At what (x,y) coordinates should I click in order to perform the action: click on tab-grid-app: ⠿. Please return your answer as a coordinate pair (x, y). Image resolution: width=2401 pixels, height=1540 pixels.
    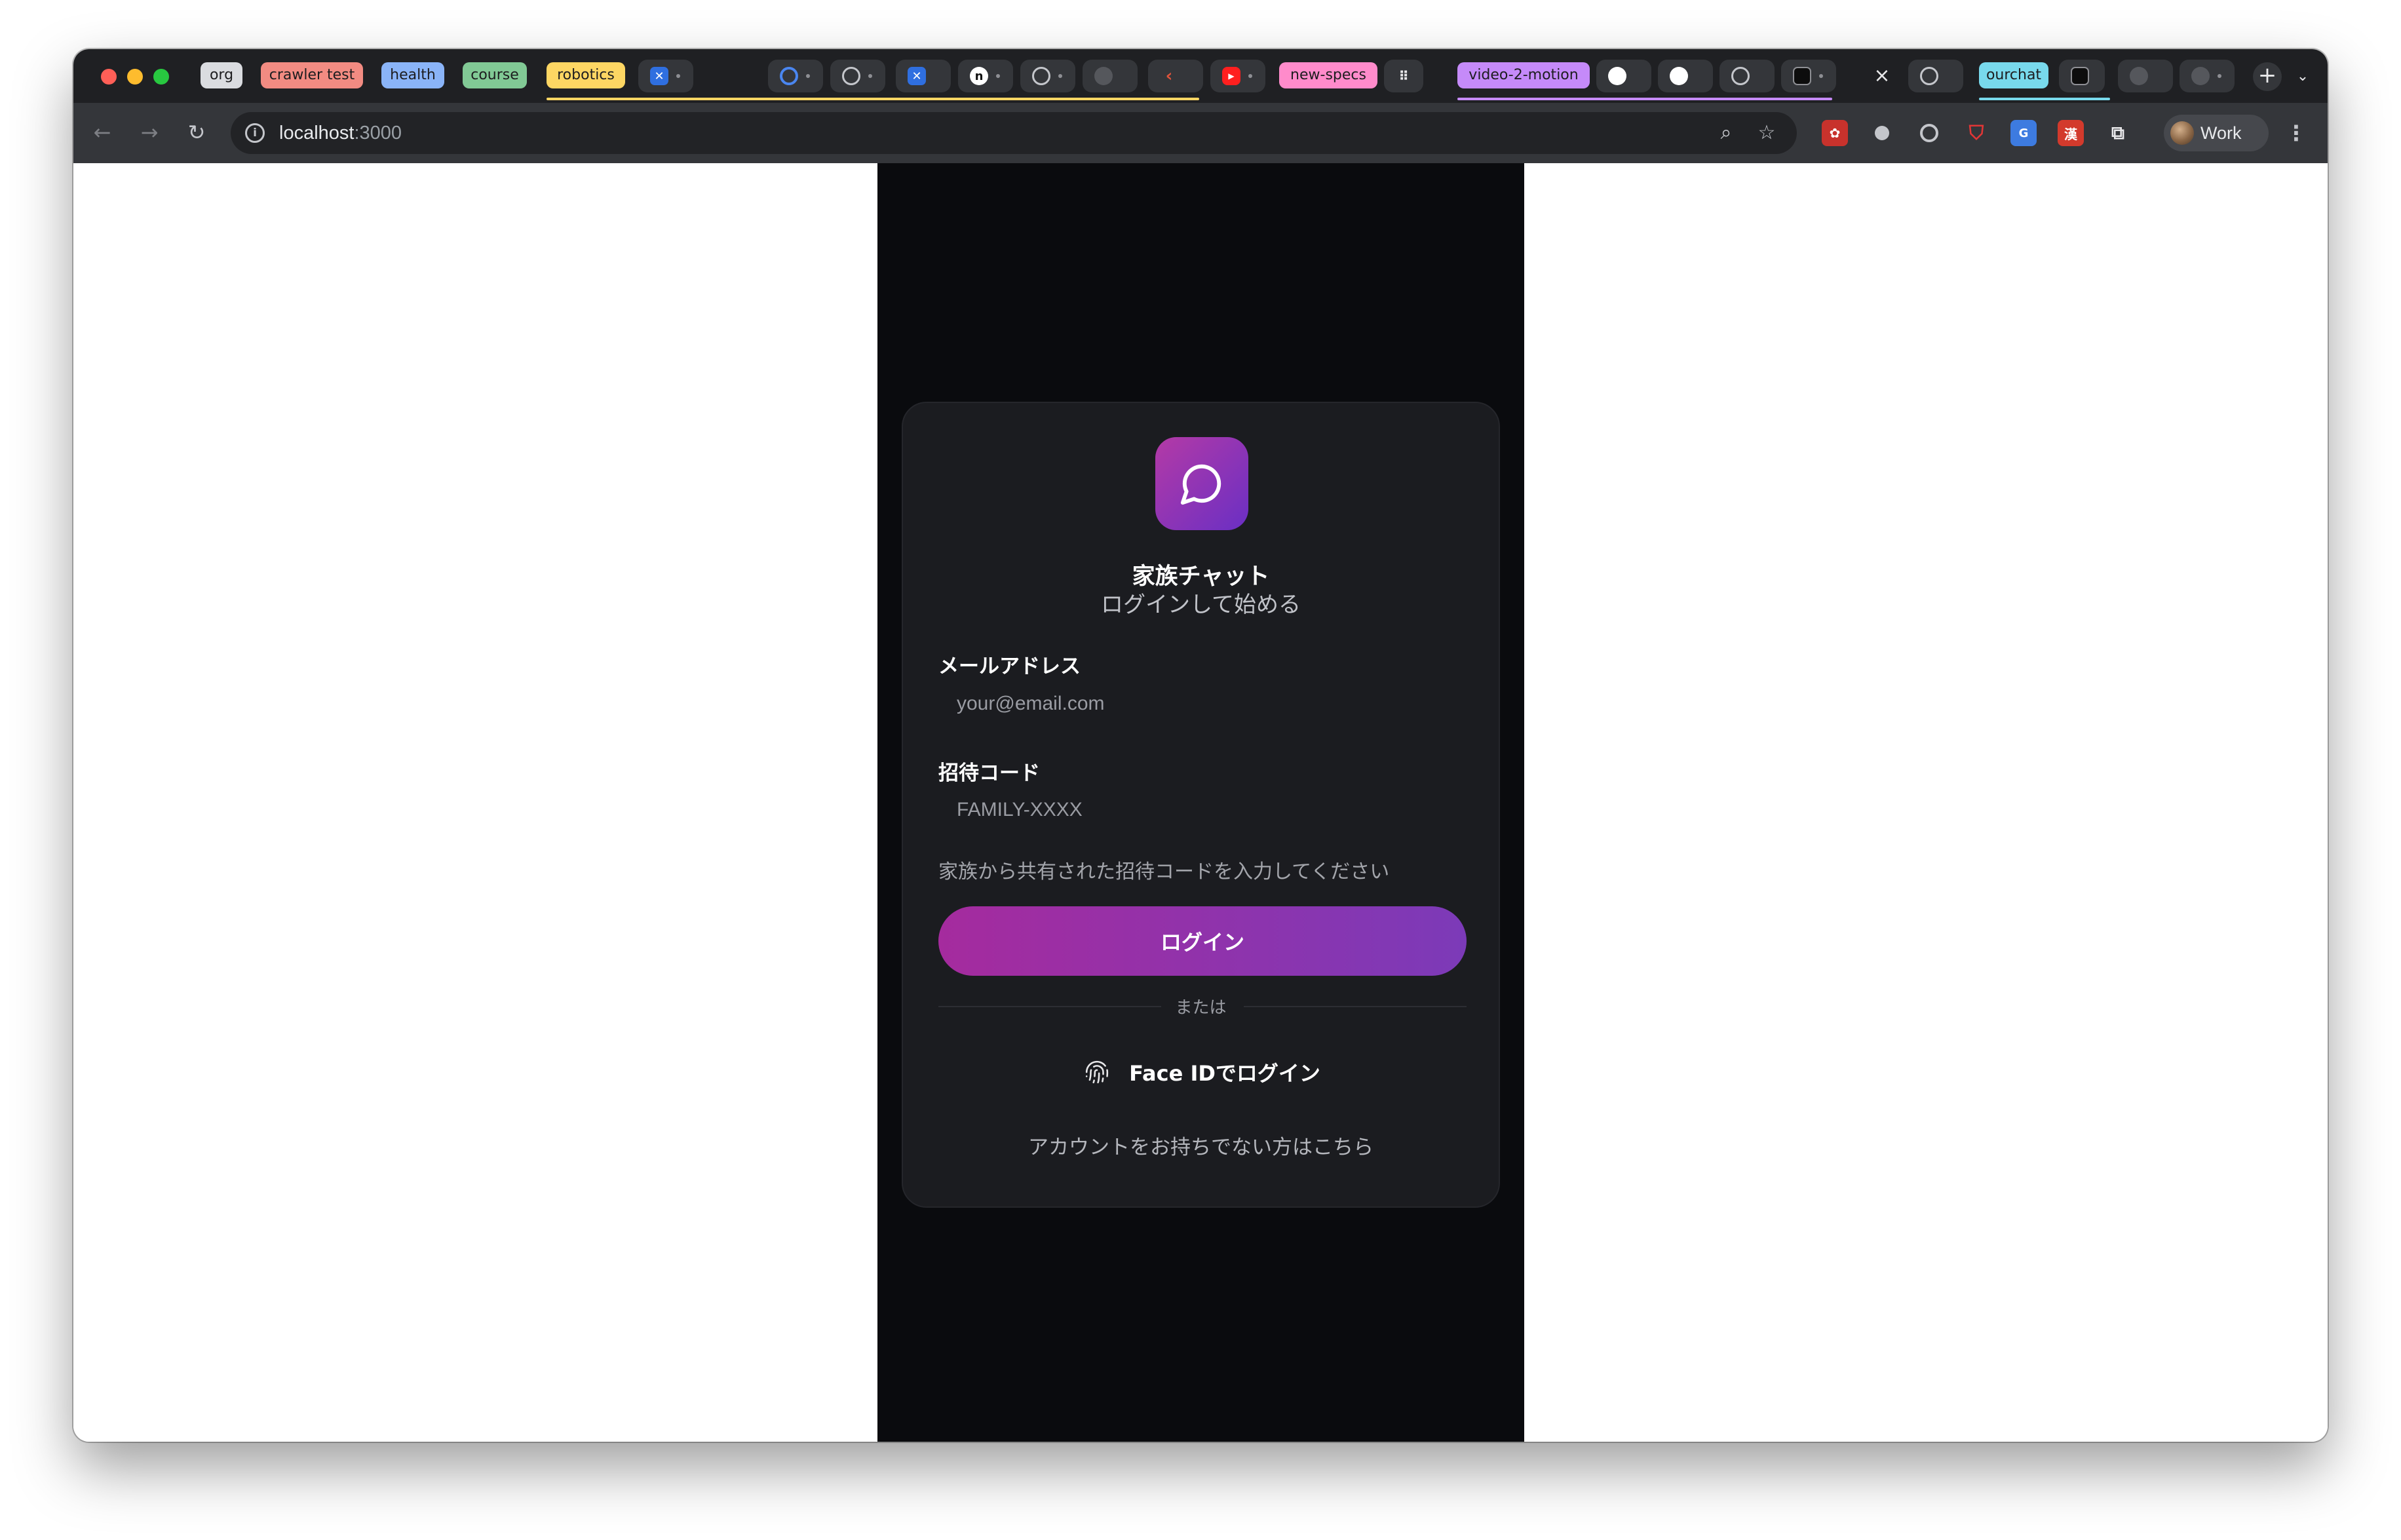
    Looking at the image, I should click on (1403, 76).